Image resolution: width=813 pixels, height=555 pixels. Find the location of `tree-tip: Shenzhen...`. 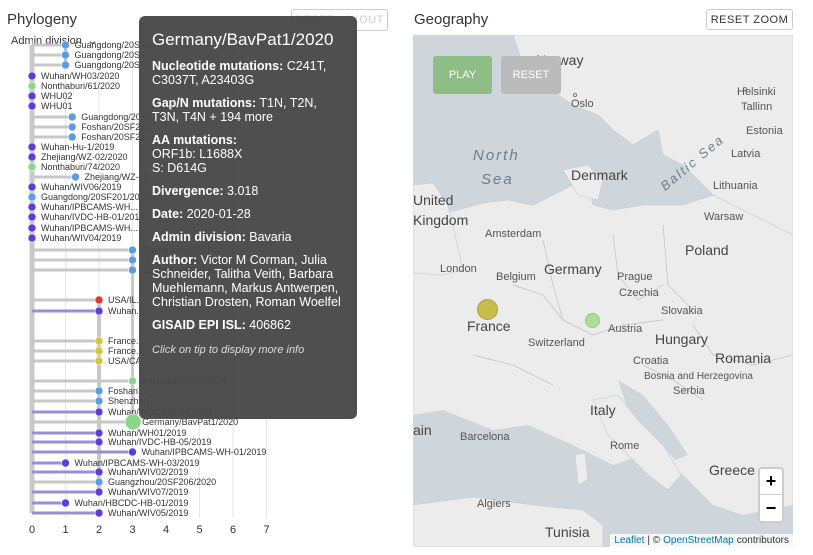

tree-tip: Shenzhen... is located at coordinates (94, 401).